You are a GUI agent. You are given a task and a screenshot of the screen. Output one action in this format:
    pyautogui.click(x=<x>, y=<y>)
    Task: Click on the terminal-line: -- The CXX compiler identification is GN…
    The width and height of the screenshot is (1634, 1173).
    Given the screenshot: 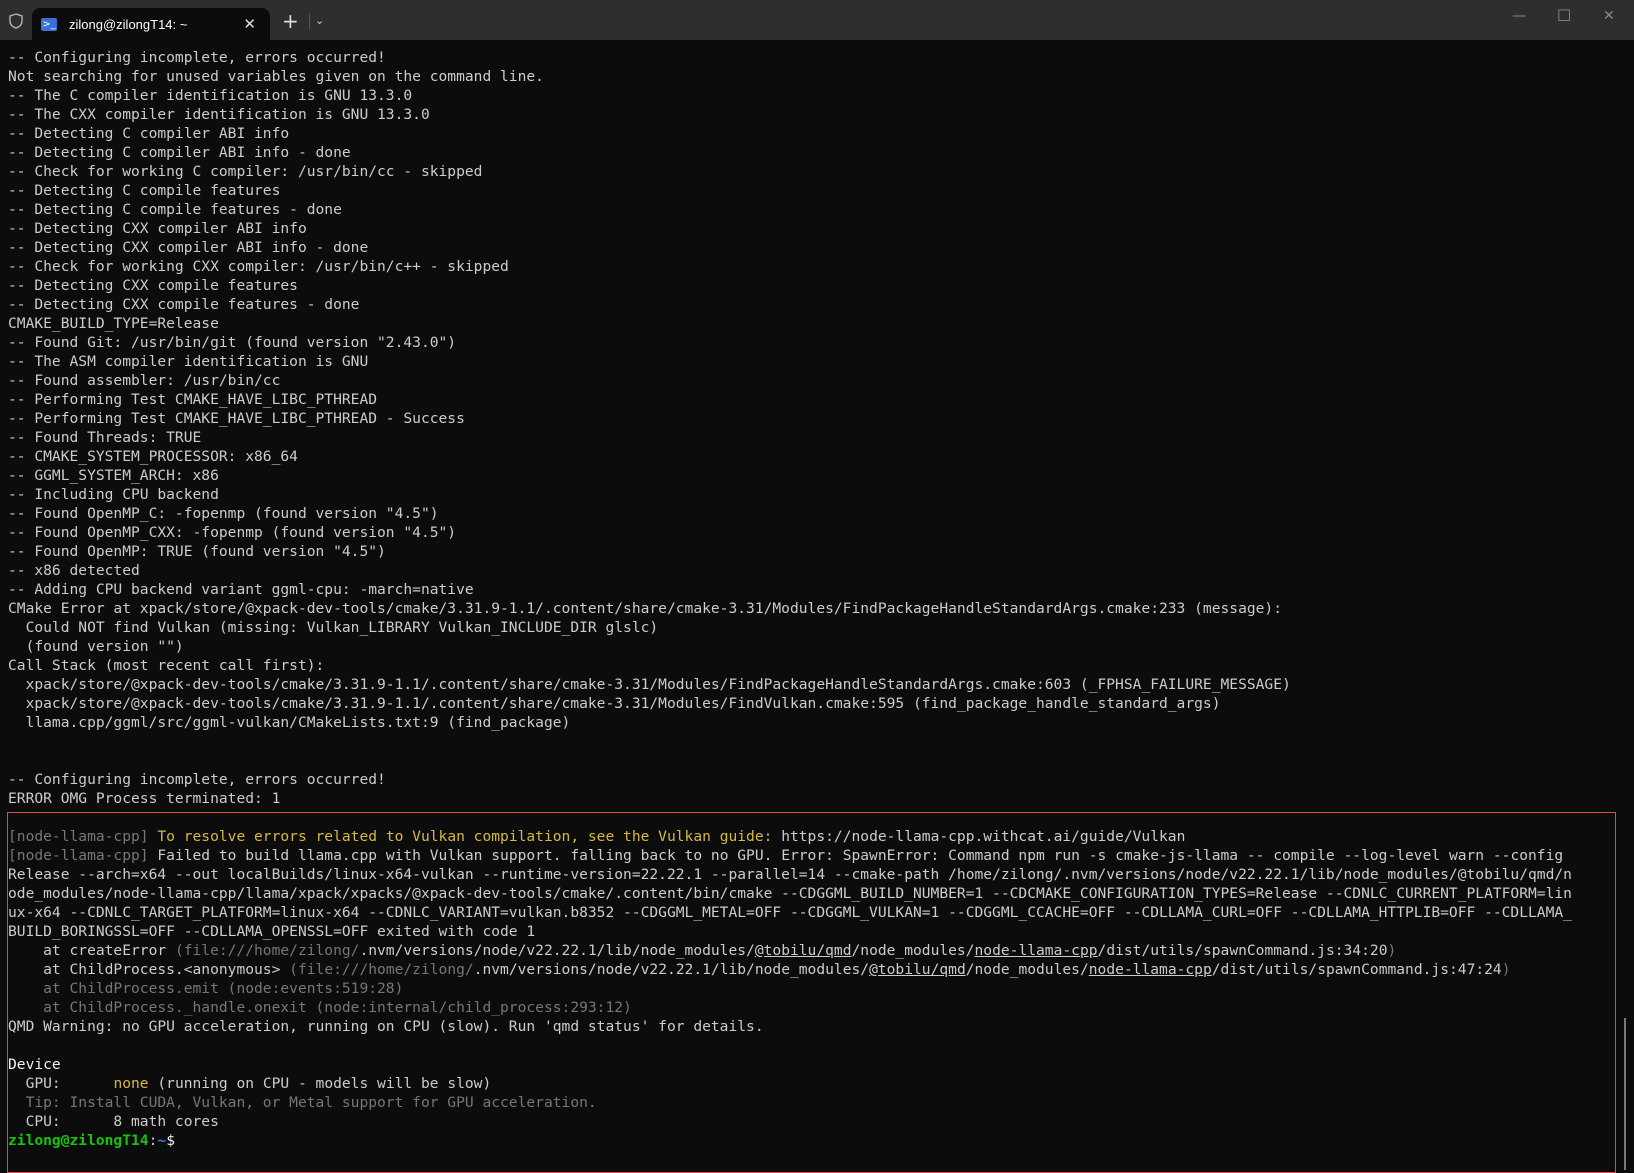 What is the action you would take?
    pyautogui.click(x=790, y=114)
    